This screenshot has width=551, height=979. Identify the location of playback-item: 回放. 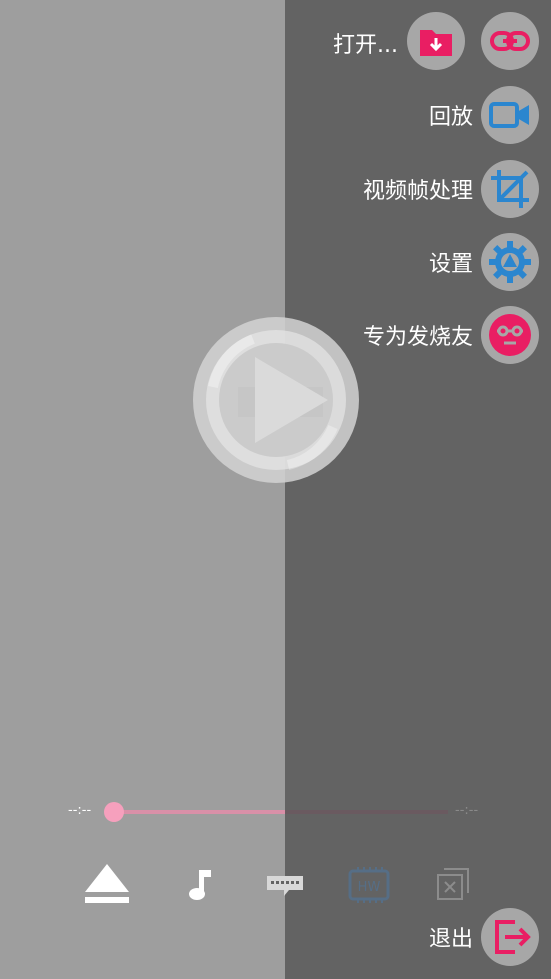
(484, 115).